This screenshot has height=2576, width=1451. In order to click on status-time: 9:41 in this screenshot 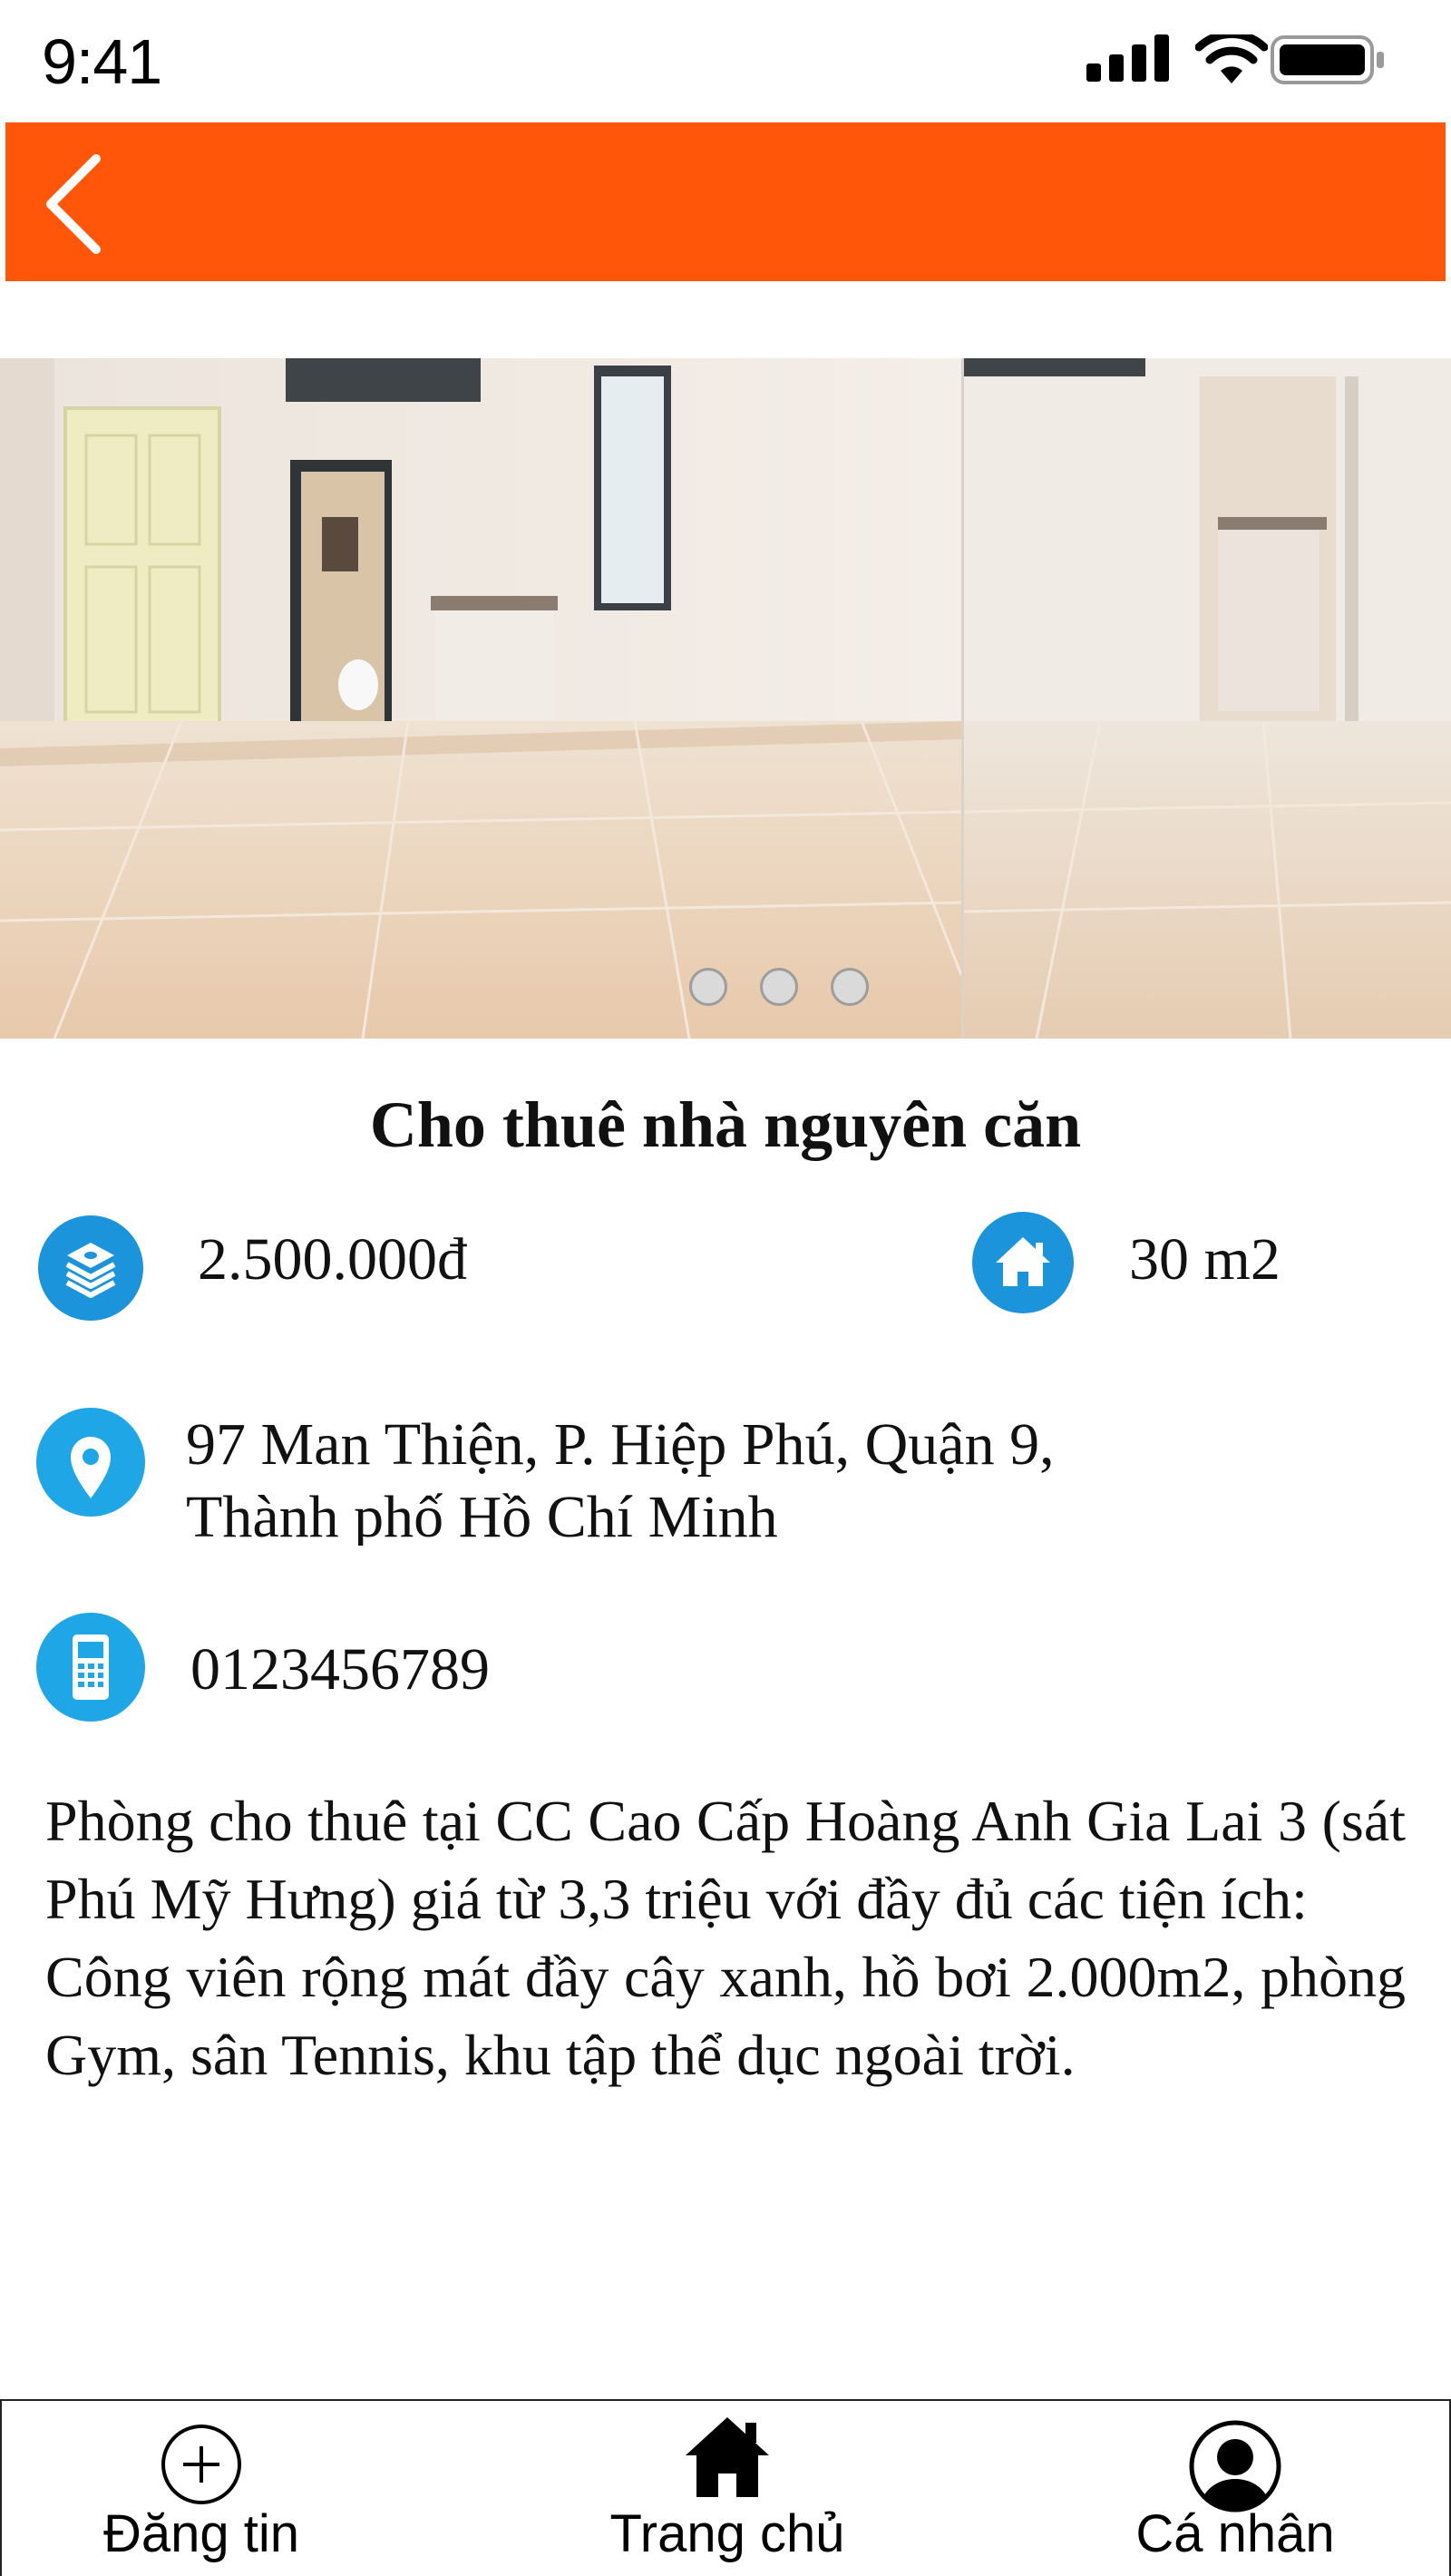, I will do `click(102, 61)`.